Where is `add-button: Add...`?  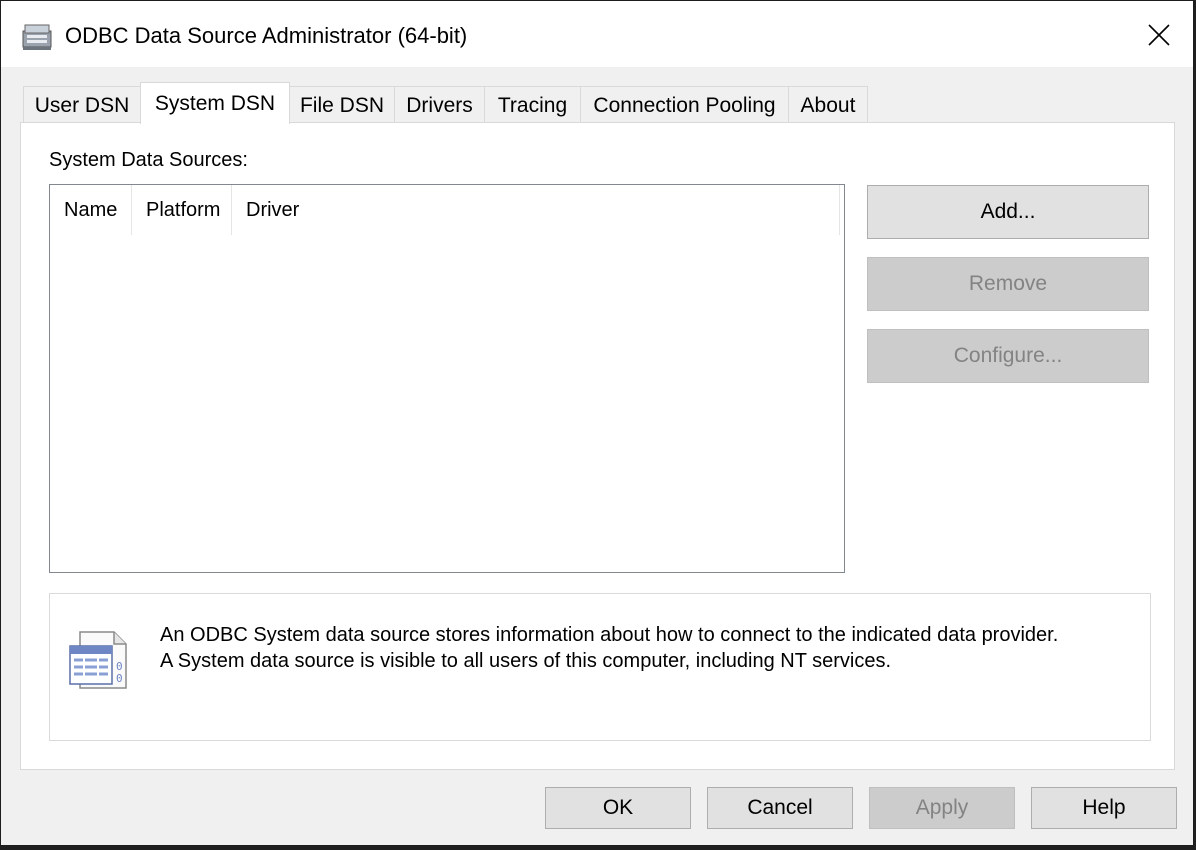 add-button: Add... is located at coordinates (1008, 212).